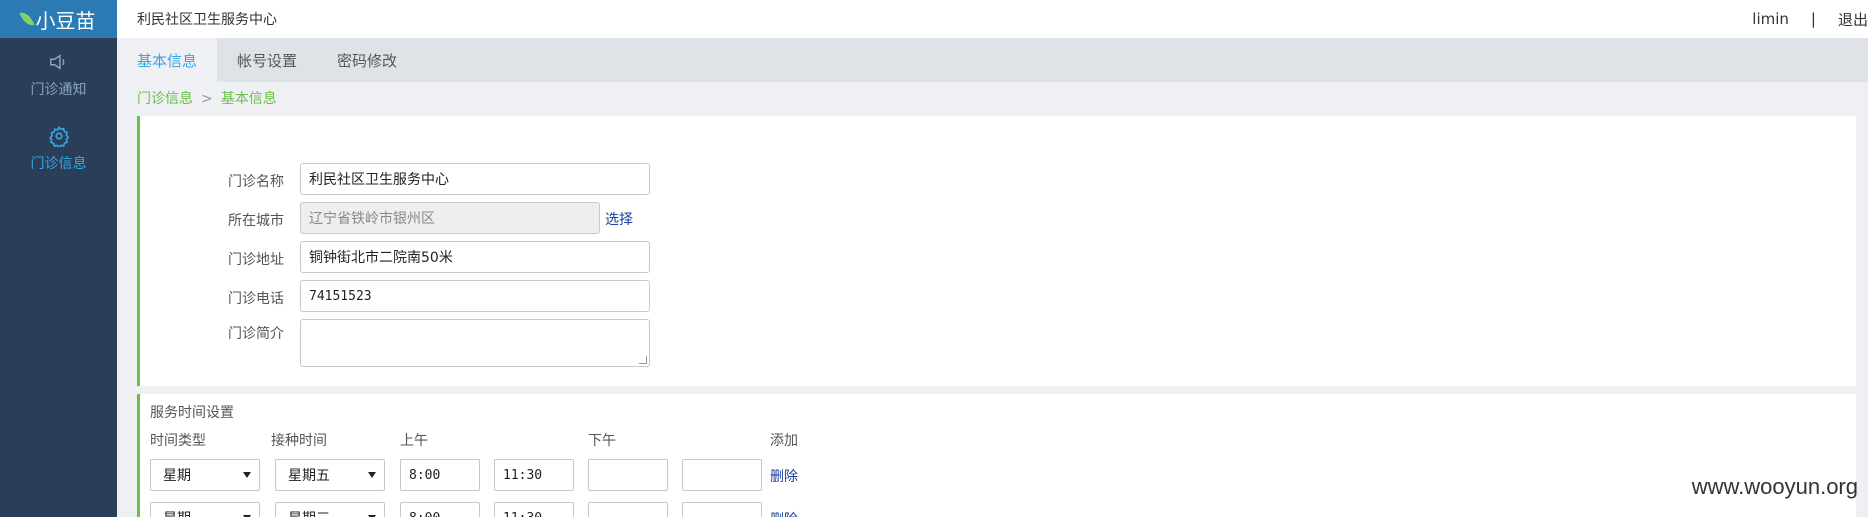  What do you see at coordinates (1770, 19) in the screenshot?
I see `username: limin` at bounding box center [1770, 19].